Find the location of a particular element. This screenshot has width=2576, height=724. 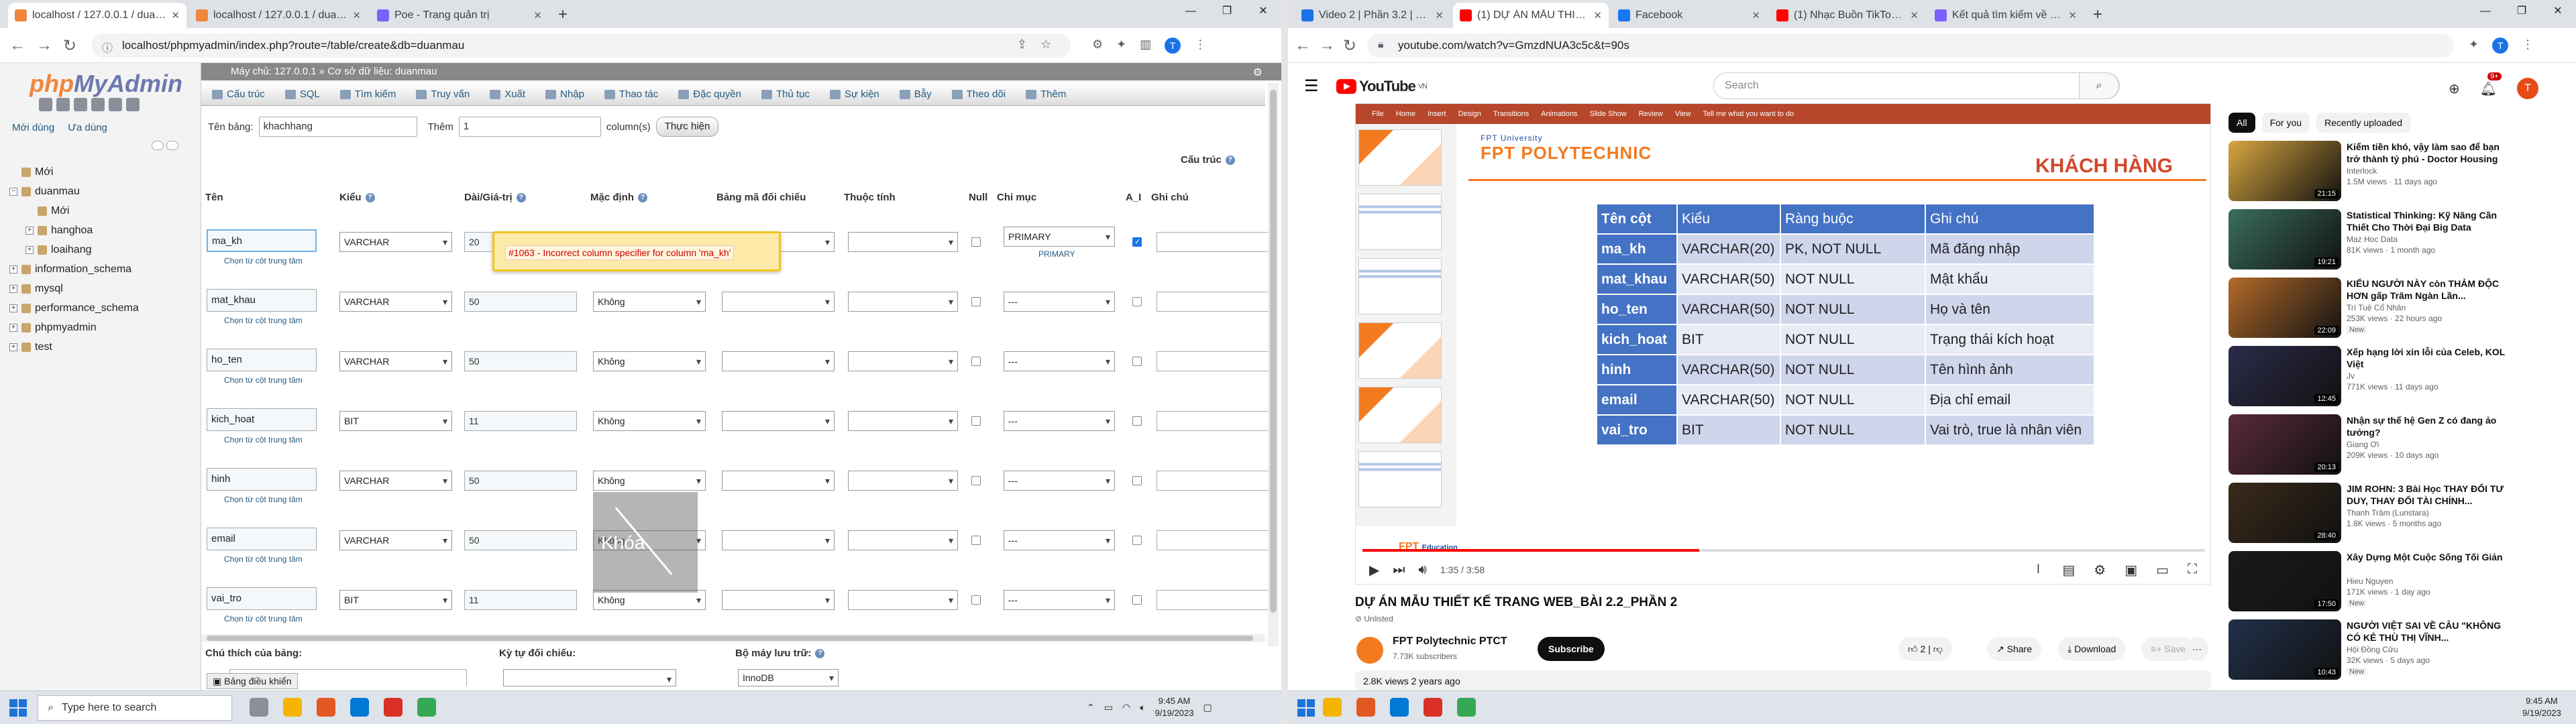

channel-avatar is located at coordinates (1369, 650).